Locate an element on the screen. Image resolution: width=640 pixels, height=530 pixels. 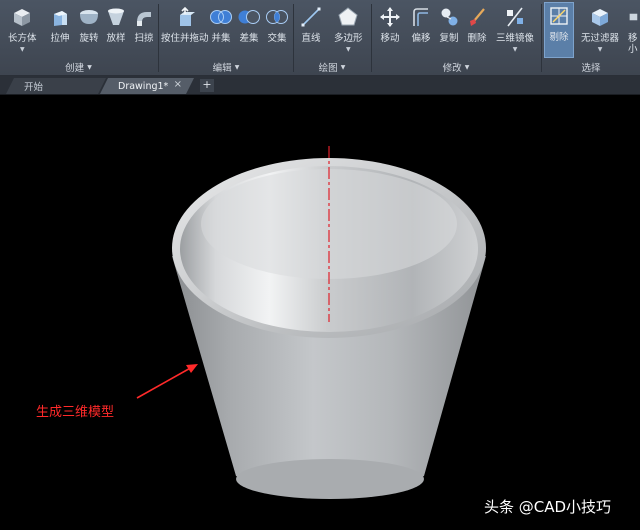
culling-icon is located at coordinates (559, 16).